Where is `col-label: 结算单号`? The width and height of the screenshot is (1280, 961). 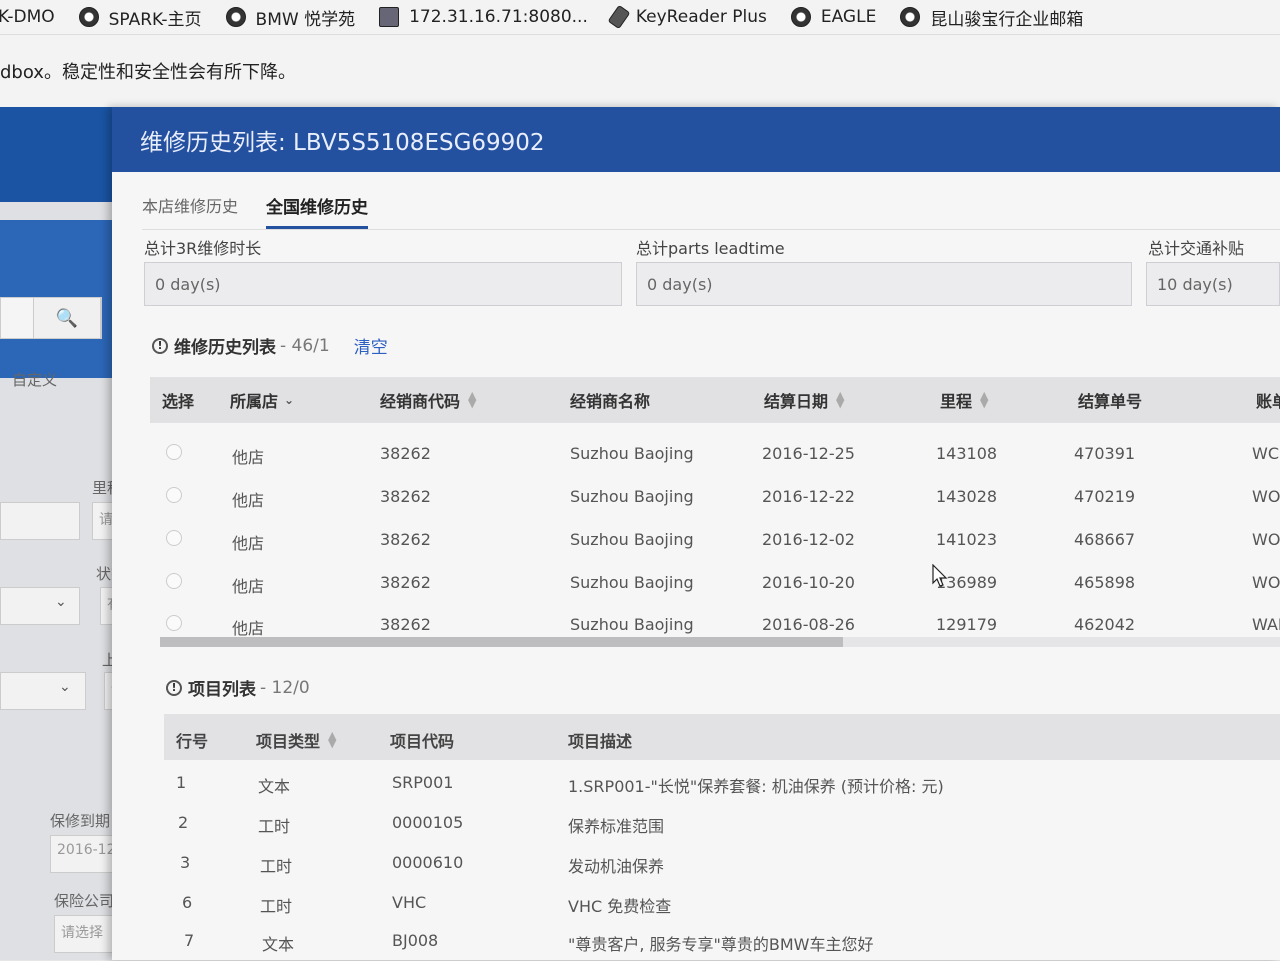 col-label: 结算单号 is located at coordinates (1110, 401).